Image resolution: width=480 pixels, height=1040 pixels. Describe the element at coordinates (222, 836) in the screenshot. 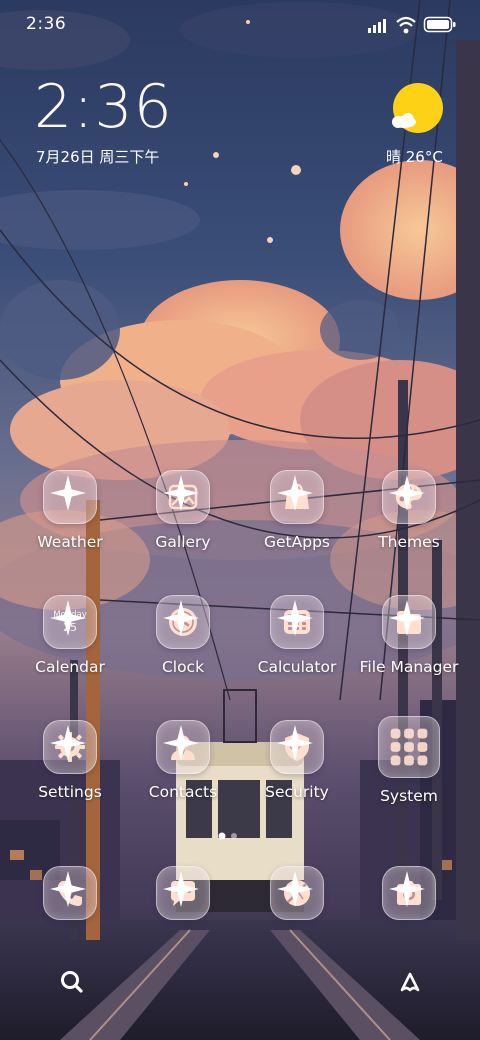

I see `page-dot-active` at that location.